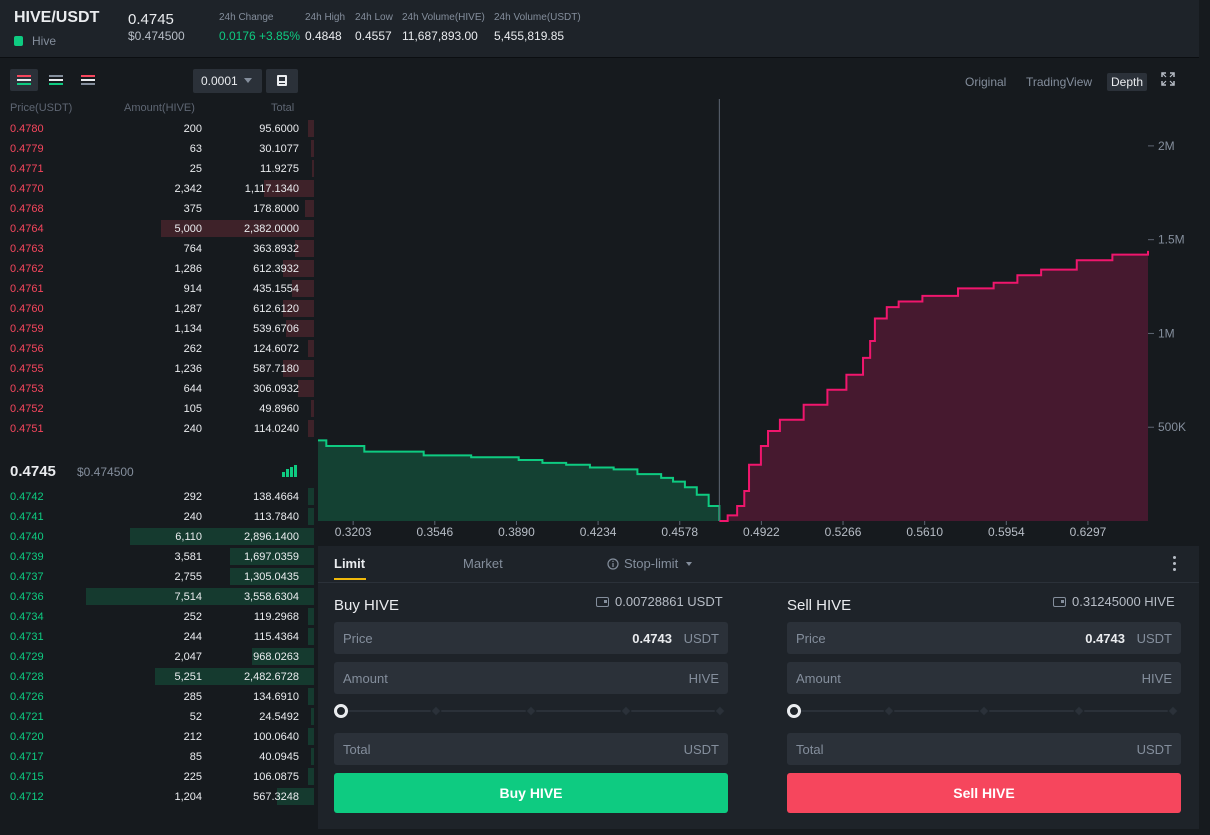  Describe the element at coordinates (158, 717) in the screenshot. I see `bid-row: 0.4721 52 24.5492` at that location.